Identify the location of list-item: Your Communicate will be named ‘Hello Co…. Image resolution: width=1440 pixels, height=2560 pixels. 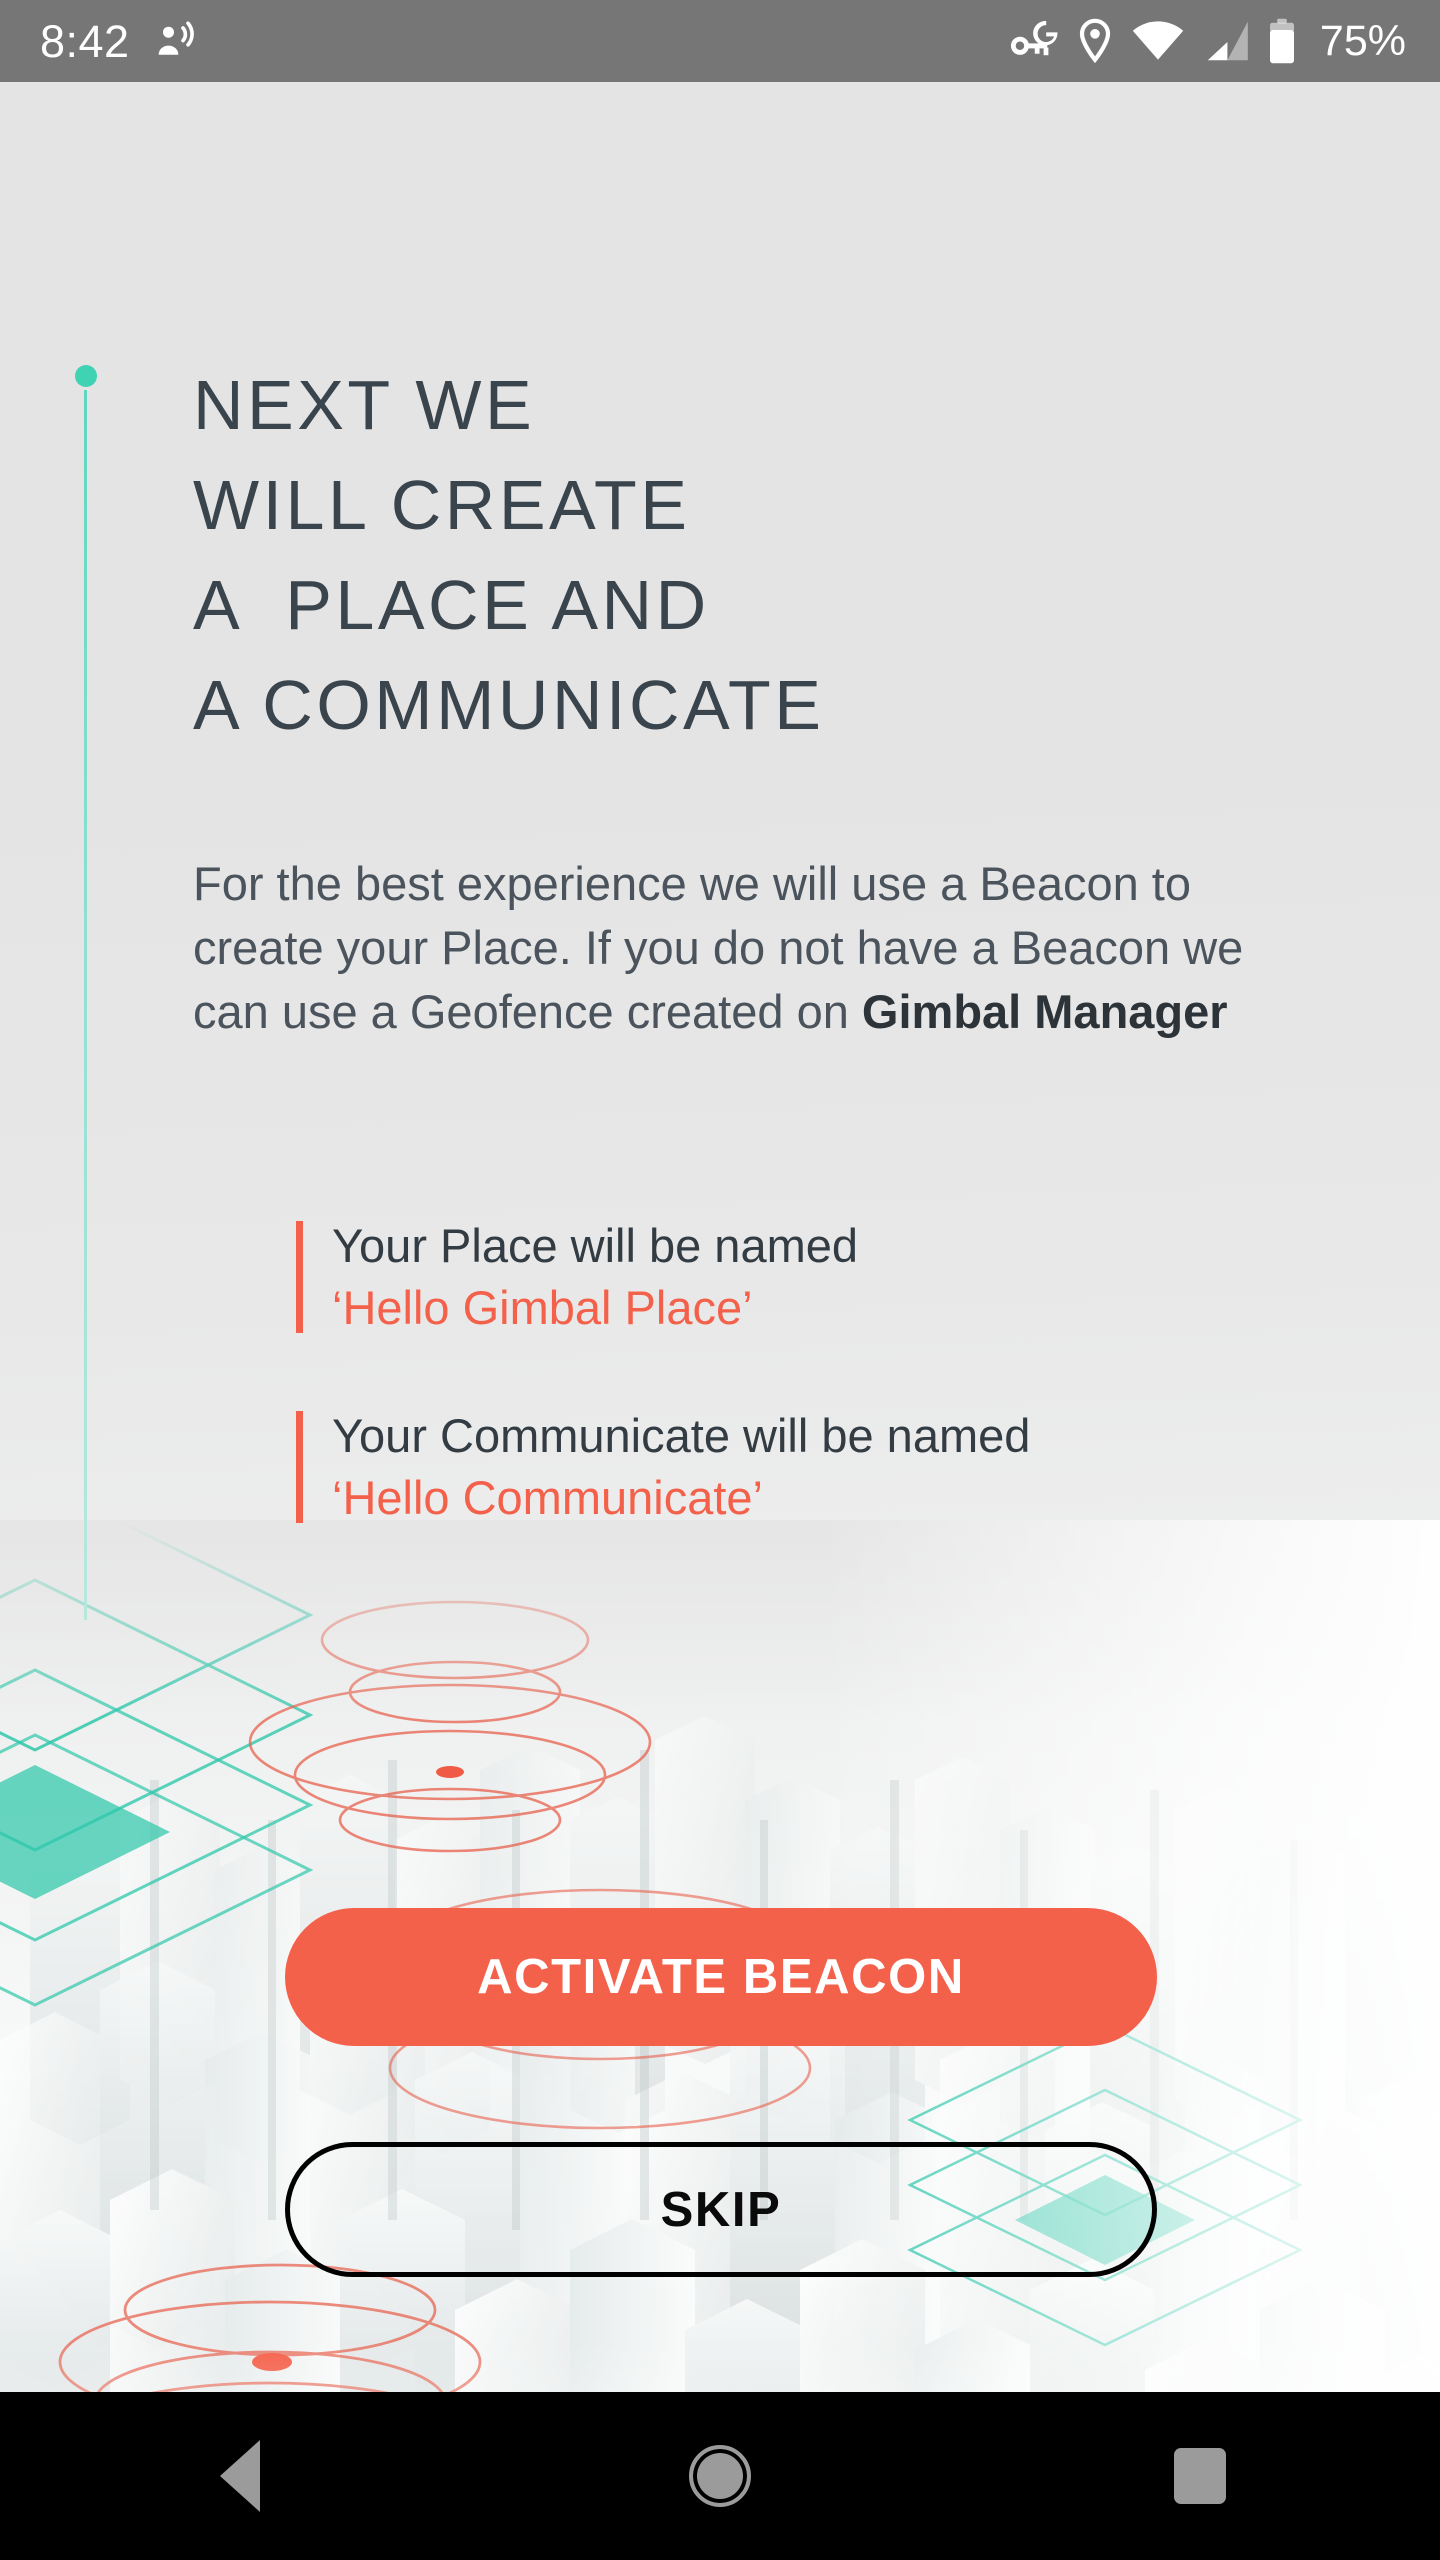
(846, 1467).